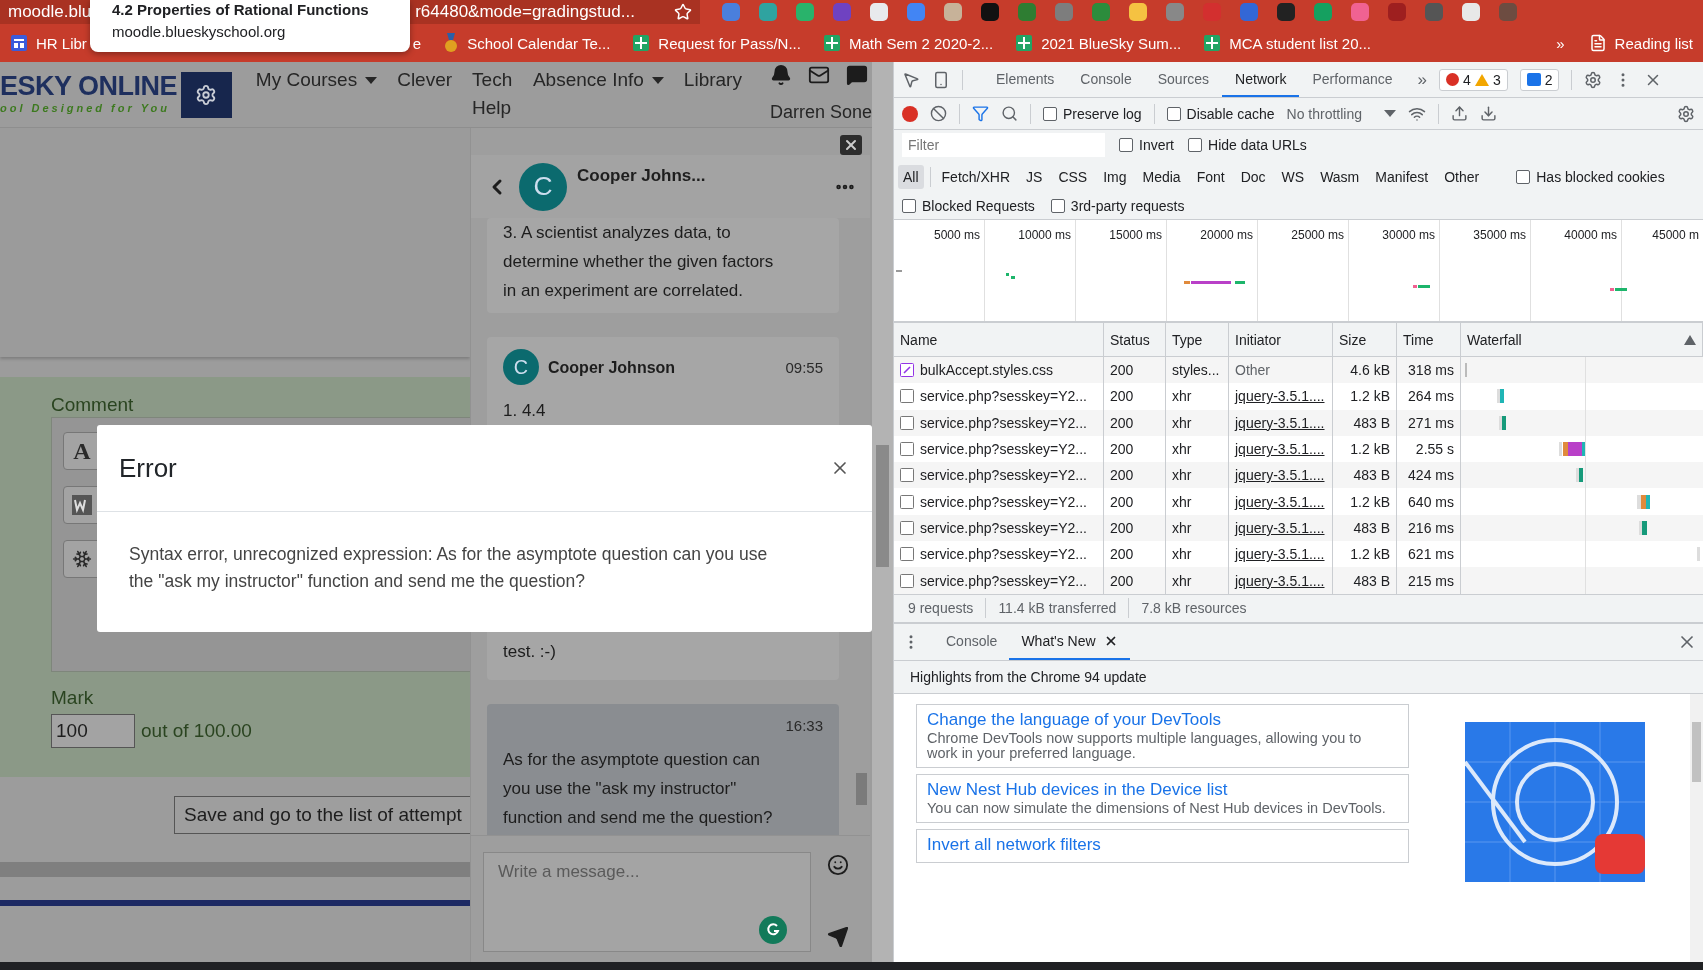  Describe the element at coordinates (1115, 176) in the screenshot. I see `type-filter: Img` at that location.